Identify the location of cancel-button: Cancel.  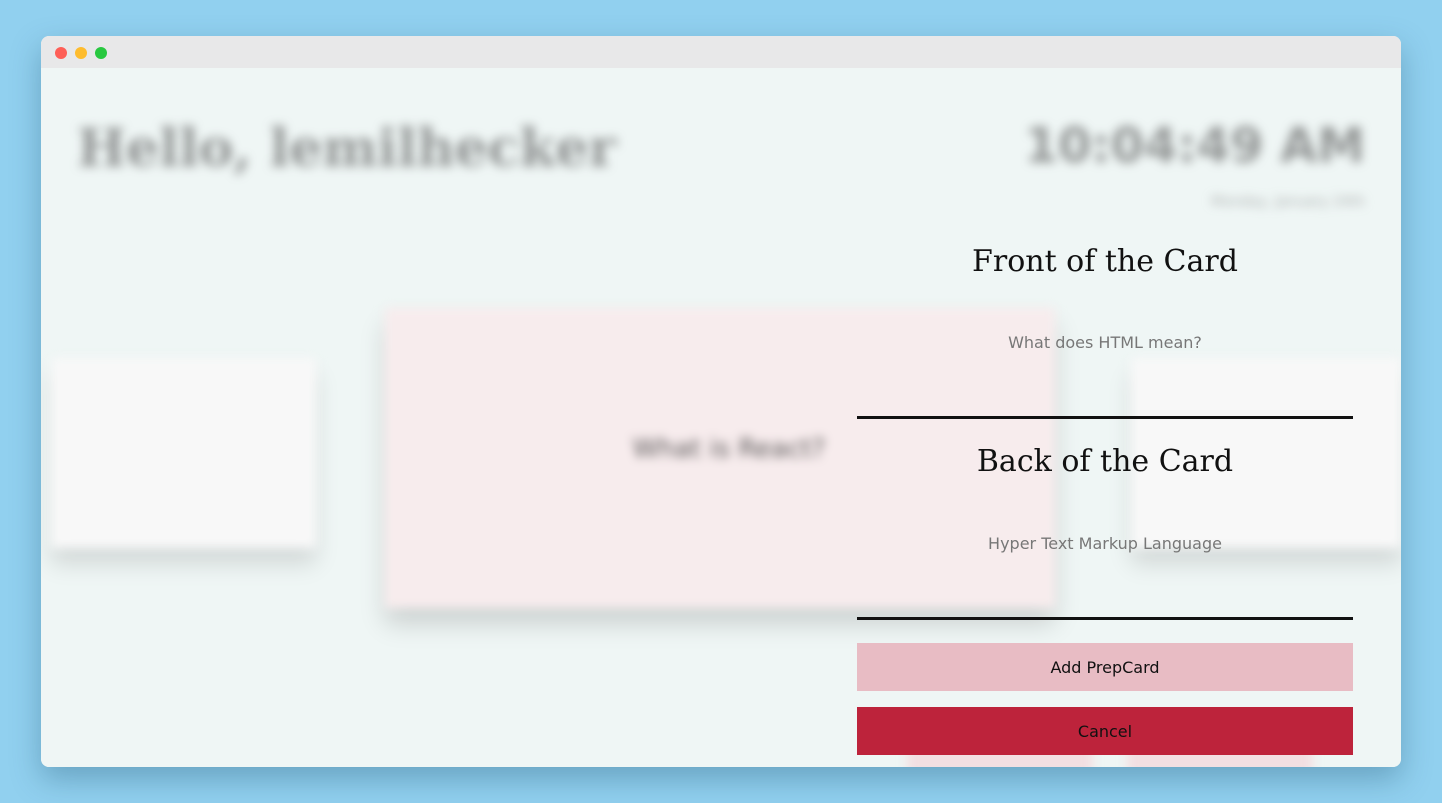
(1105, 731).